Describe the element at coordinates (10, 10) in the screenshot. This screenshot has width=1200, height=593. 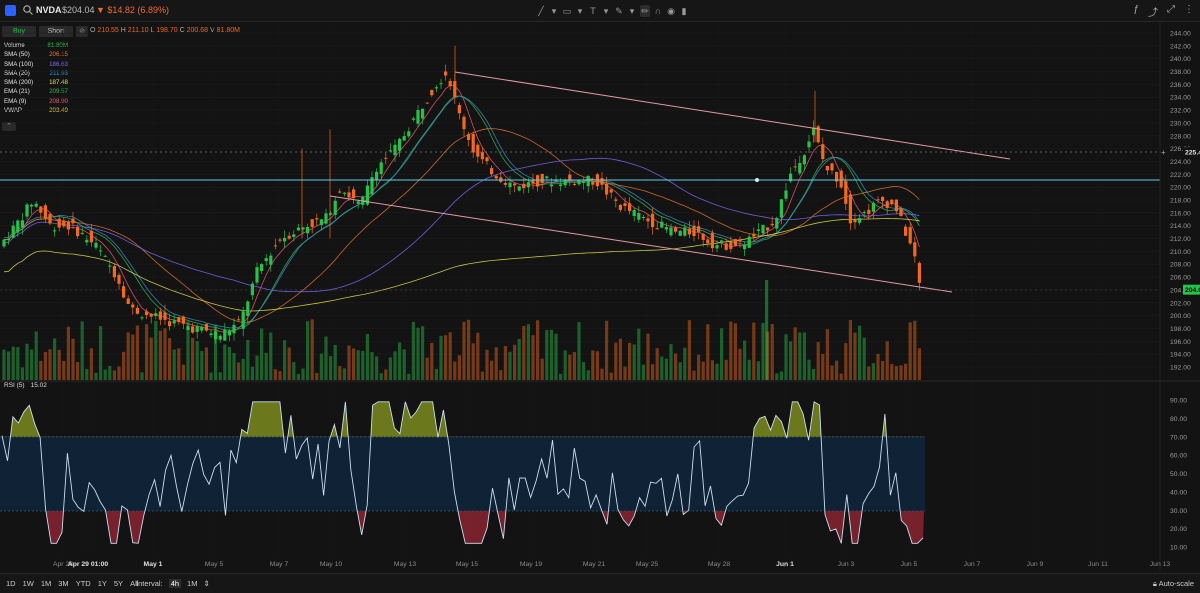
I see `app-logo` at that location.